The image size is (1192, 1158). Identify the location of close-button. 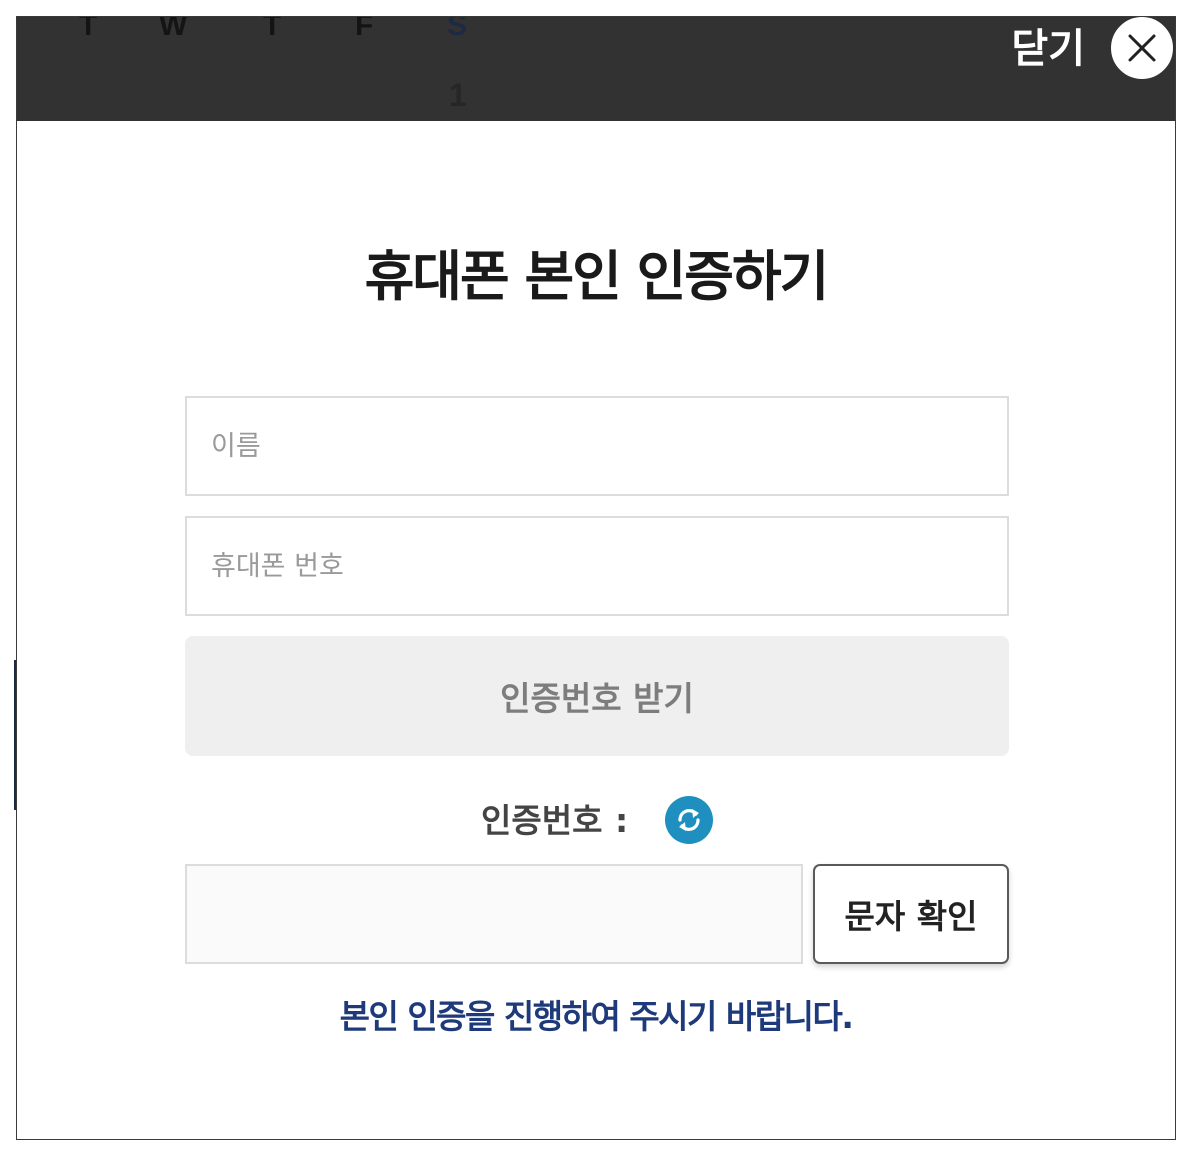
(1142, 49).